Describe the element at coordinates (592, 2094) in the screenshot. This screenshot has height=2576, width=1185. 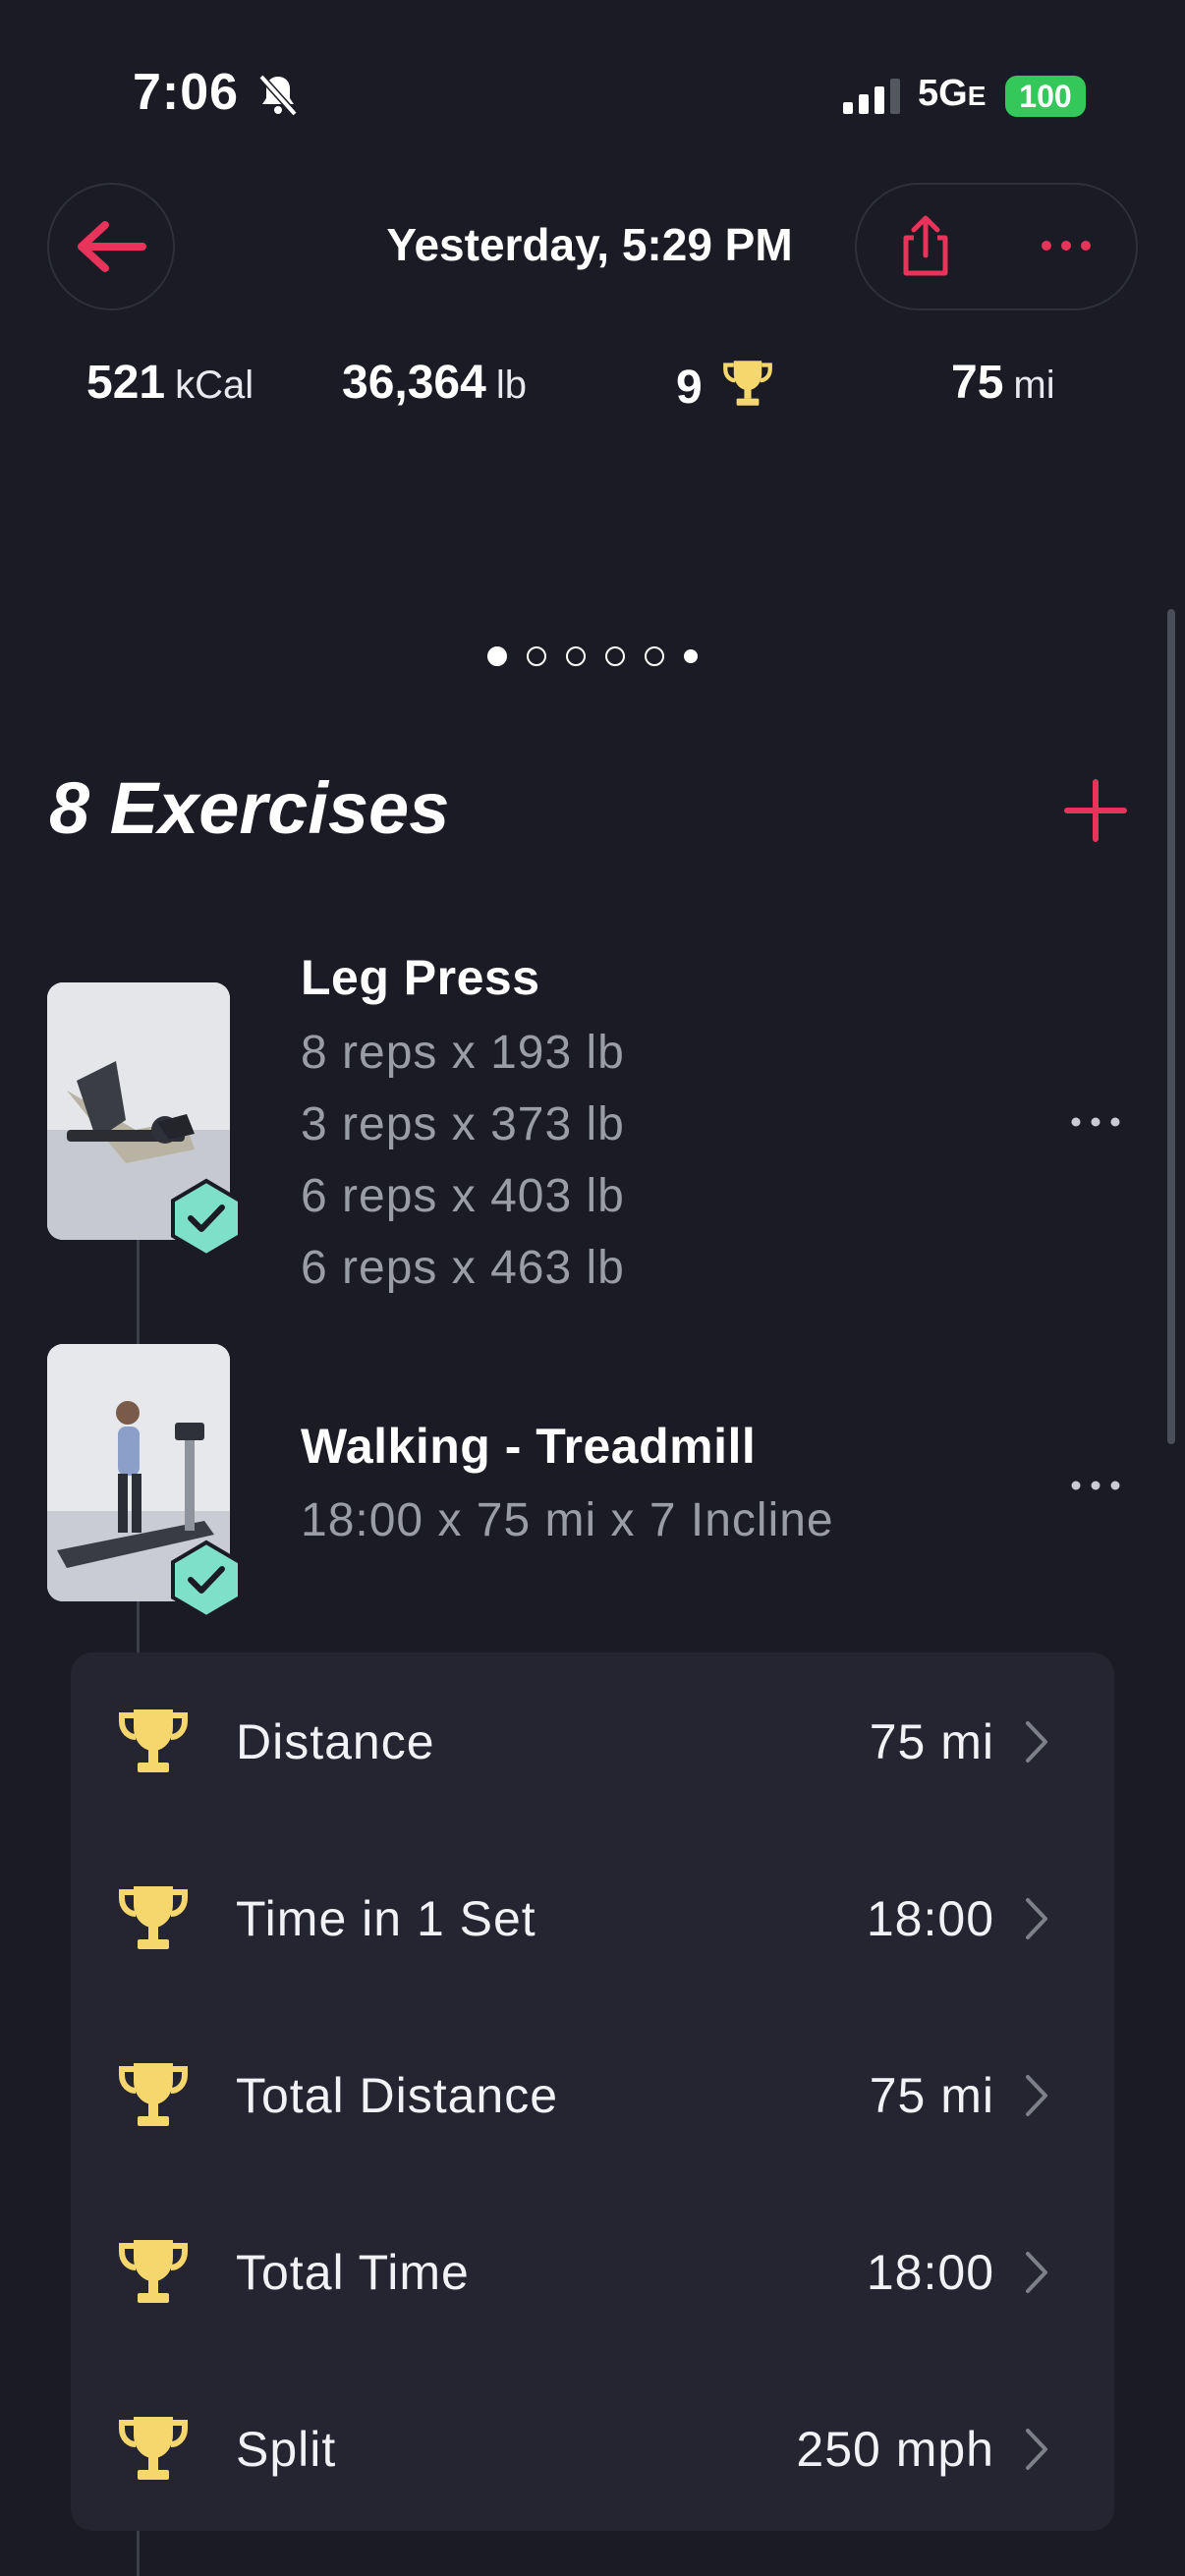
I see `record-row-total-distance: Total Distance 75 mi` at that location.